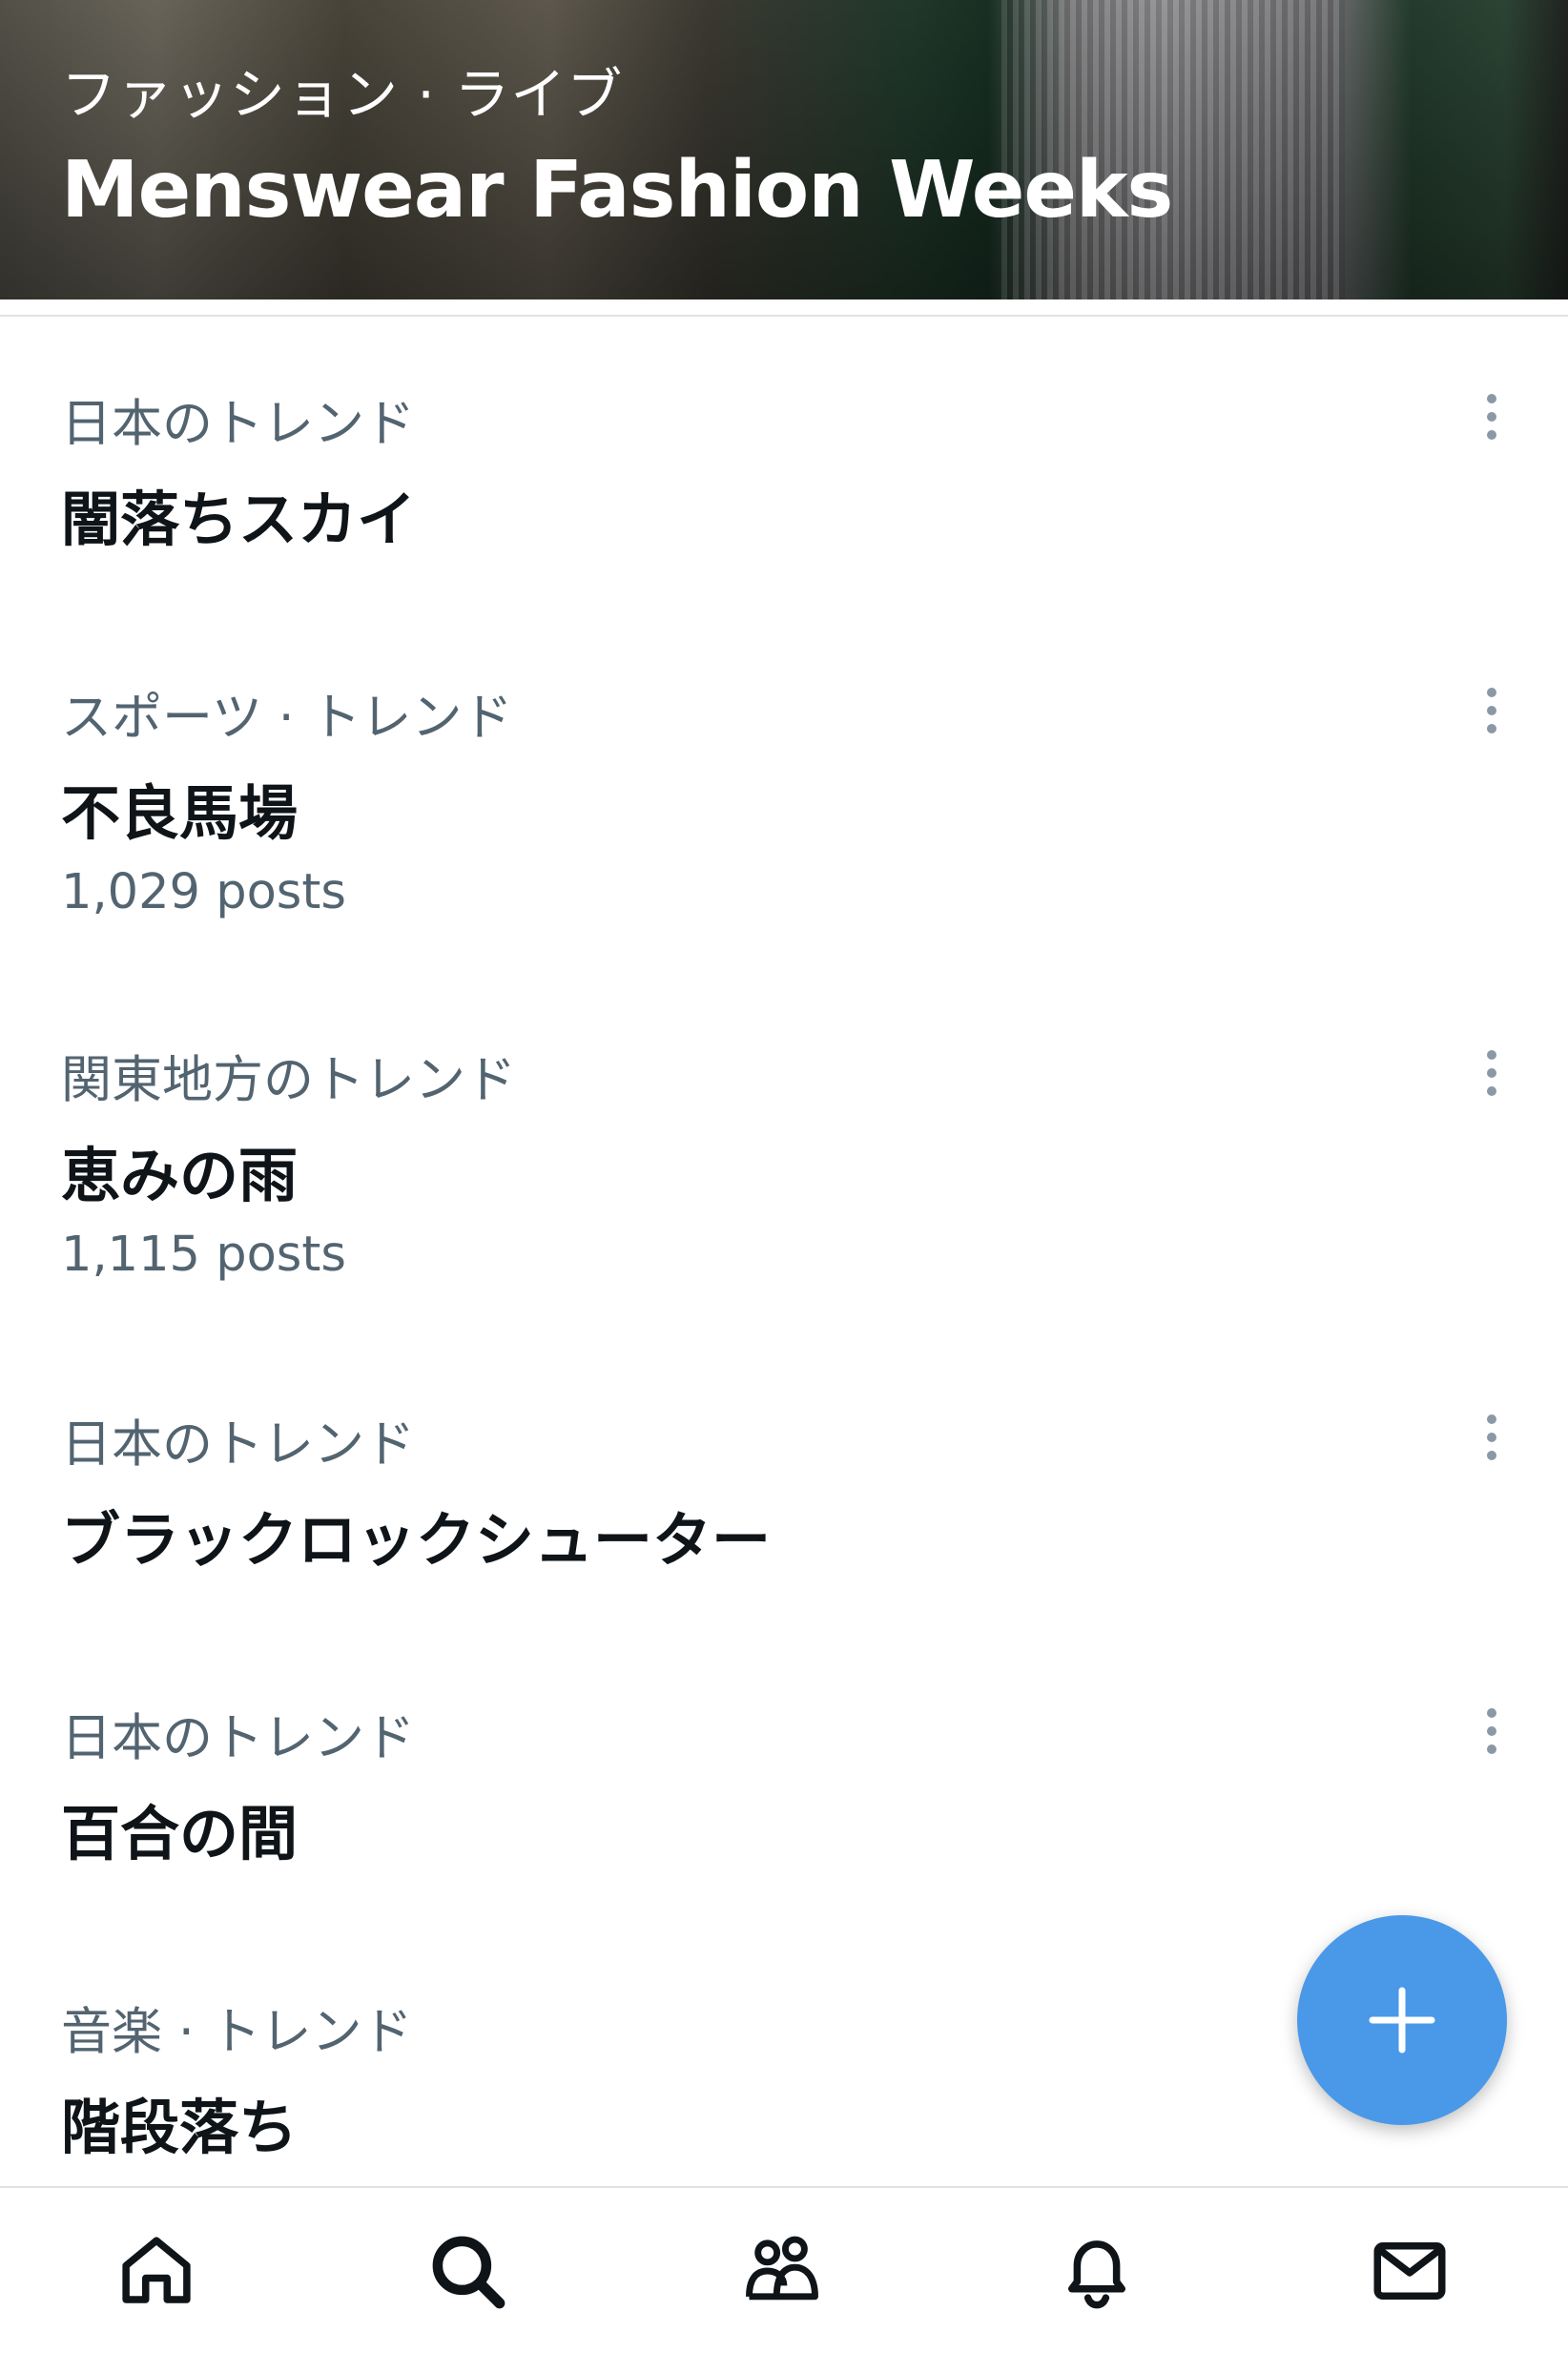 The height and width of the screenshot is (2353, 1568). I want to click on nav-home, so click(156, 2270).